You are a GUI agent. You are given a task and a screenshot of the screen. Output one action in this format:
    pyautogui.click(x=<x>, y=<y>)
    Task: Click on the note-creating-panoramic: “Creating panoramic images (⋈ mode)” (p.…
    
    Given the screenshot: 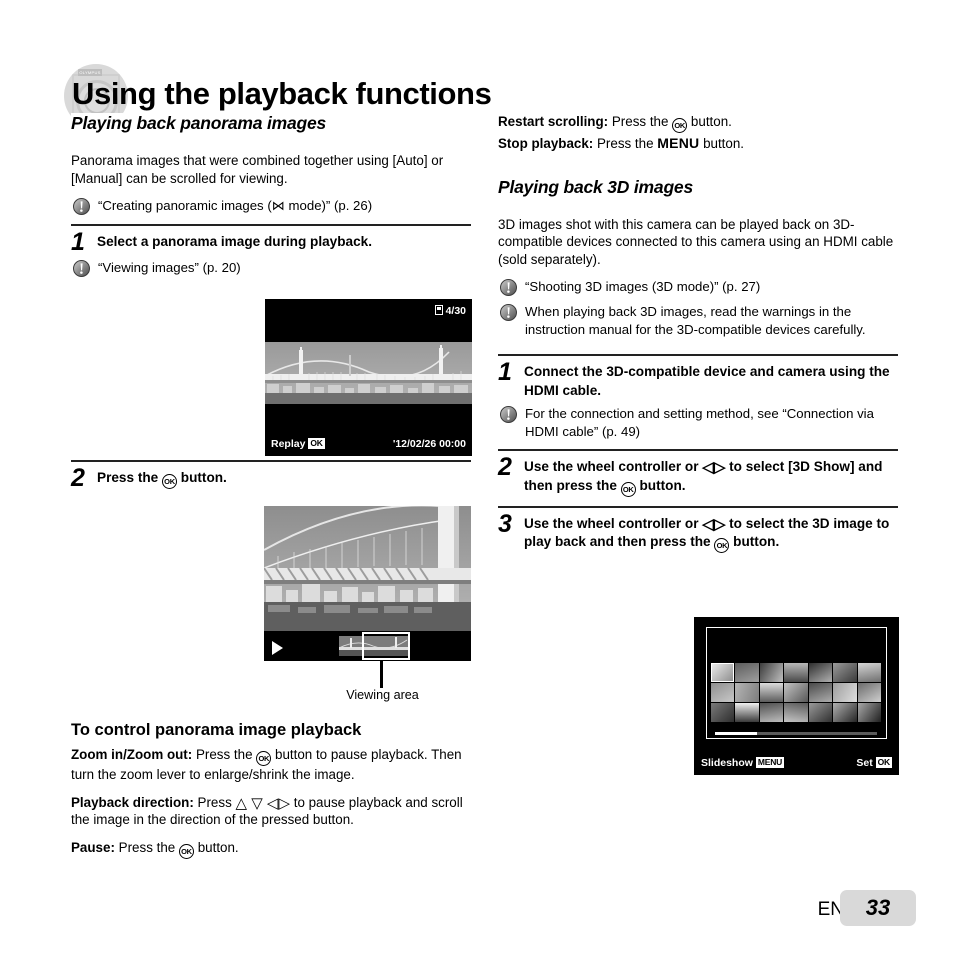 What is the action you would take?
    pyautogui.click(x=271, y=206)
    